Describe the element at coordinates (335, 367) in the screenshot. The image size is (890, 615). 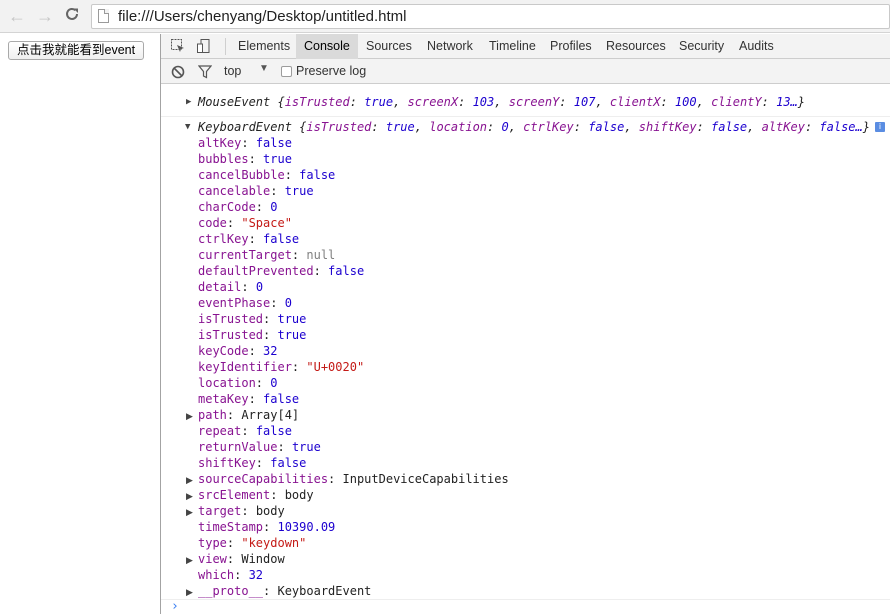
I see `property-value: "U+0020"` at that location.